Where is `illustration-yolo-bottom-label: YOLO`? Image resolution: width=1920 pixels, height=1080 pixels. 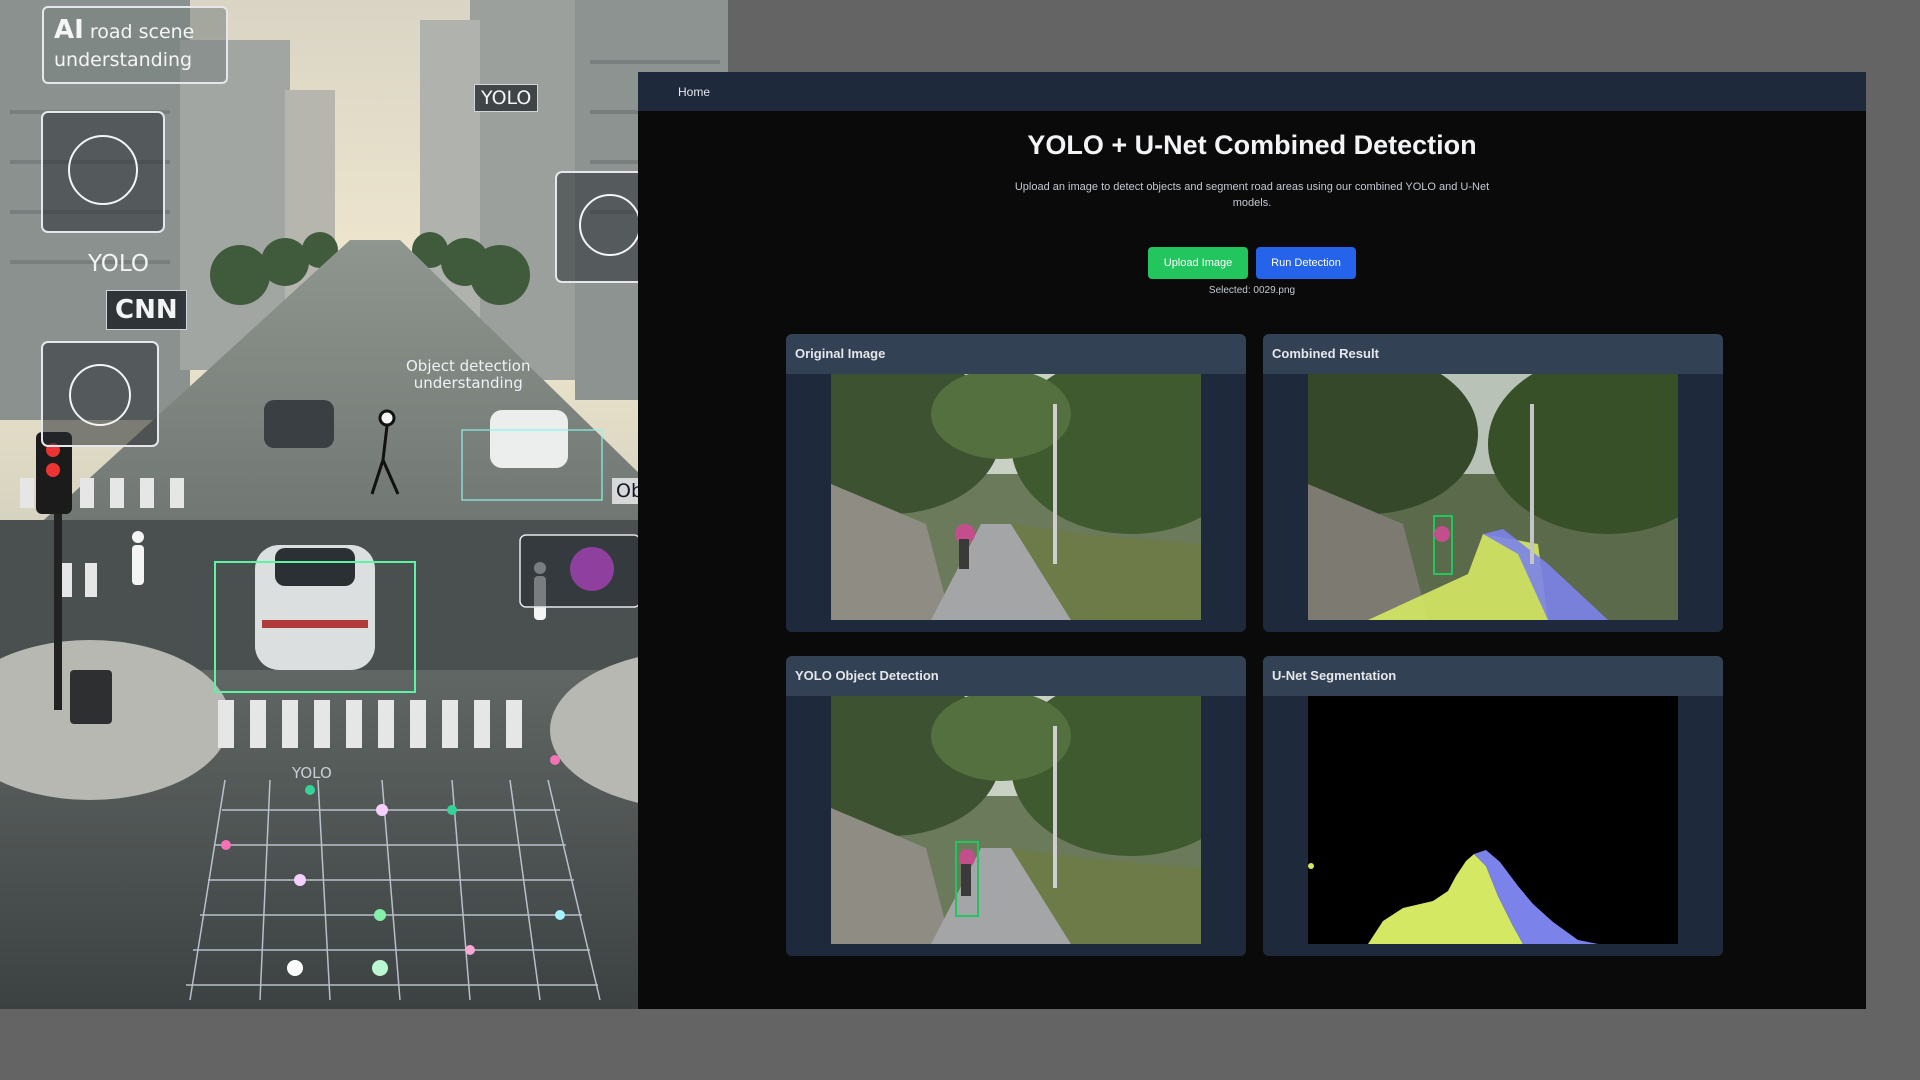 illustration-yolo-bottom-label: YOLO is located at coordinates (312, 773).